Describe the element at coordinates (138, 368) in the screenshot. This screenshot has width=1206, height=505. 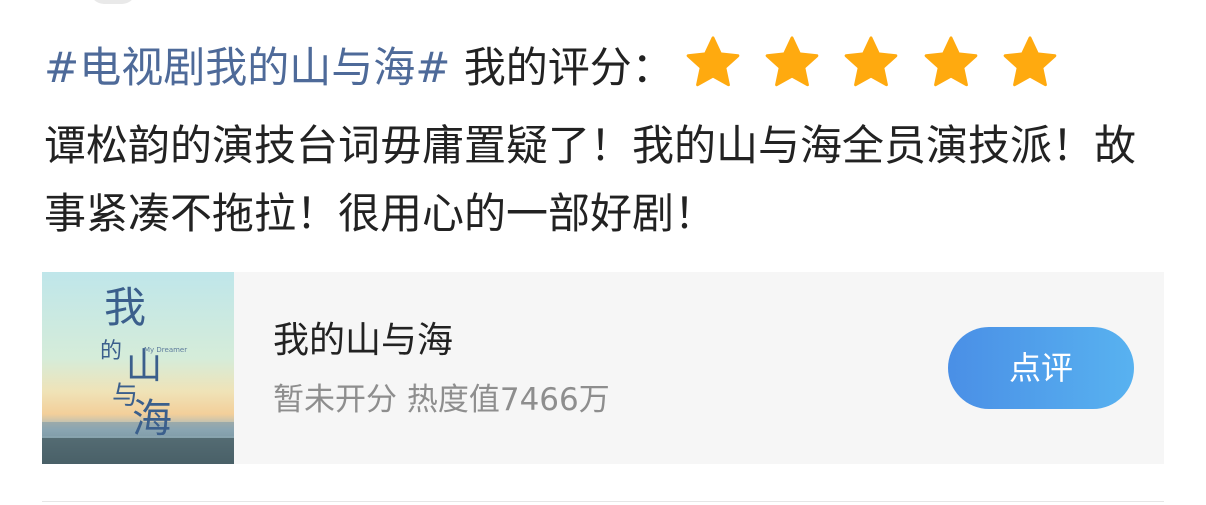
I see `show-poster: 我 的 山 与 海 My Dreamer` at that location.